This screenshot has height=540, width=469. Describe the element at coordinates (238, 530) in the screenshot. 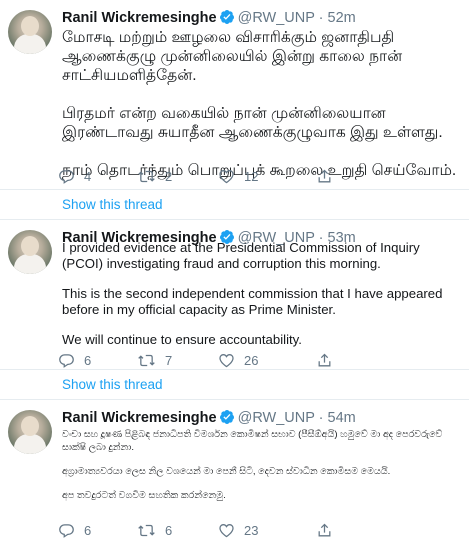

I see `like-button: 23` at that location.